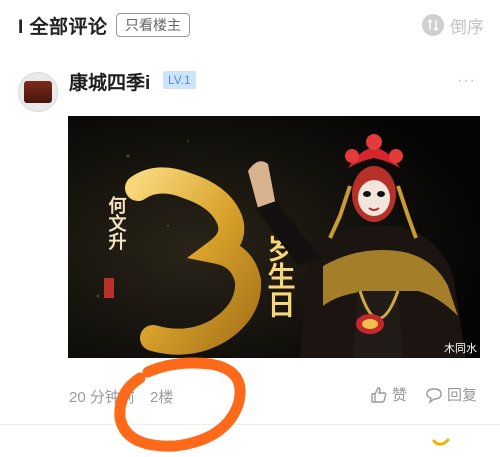 This screenshot has height=457, width=500. I want to click on sort-label: 倒序, so click(467, 27).